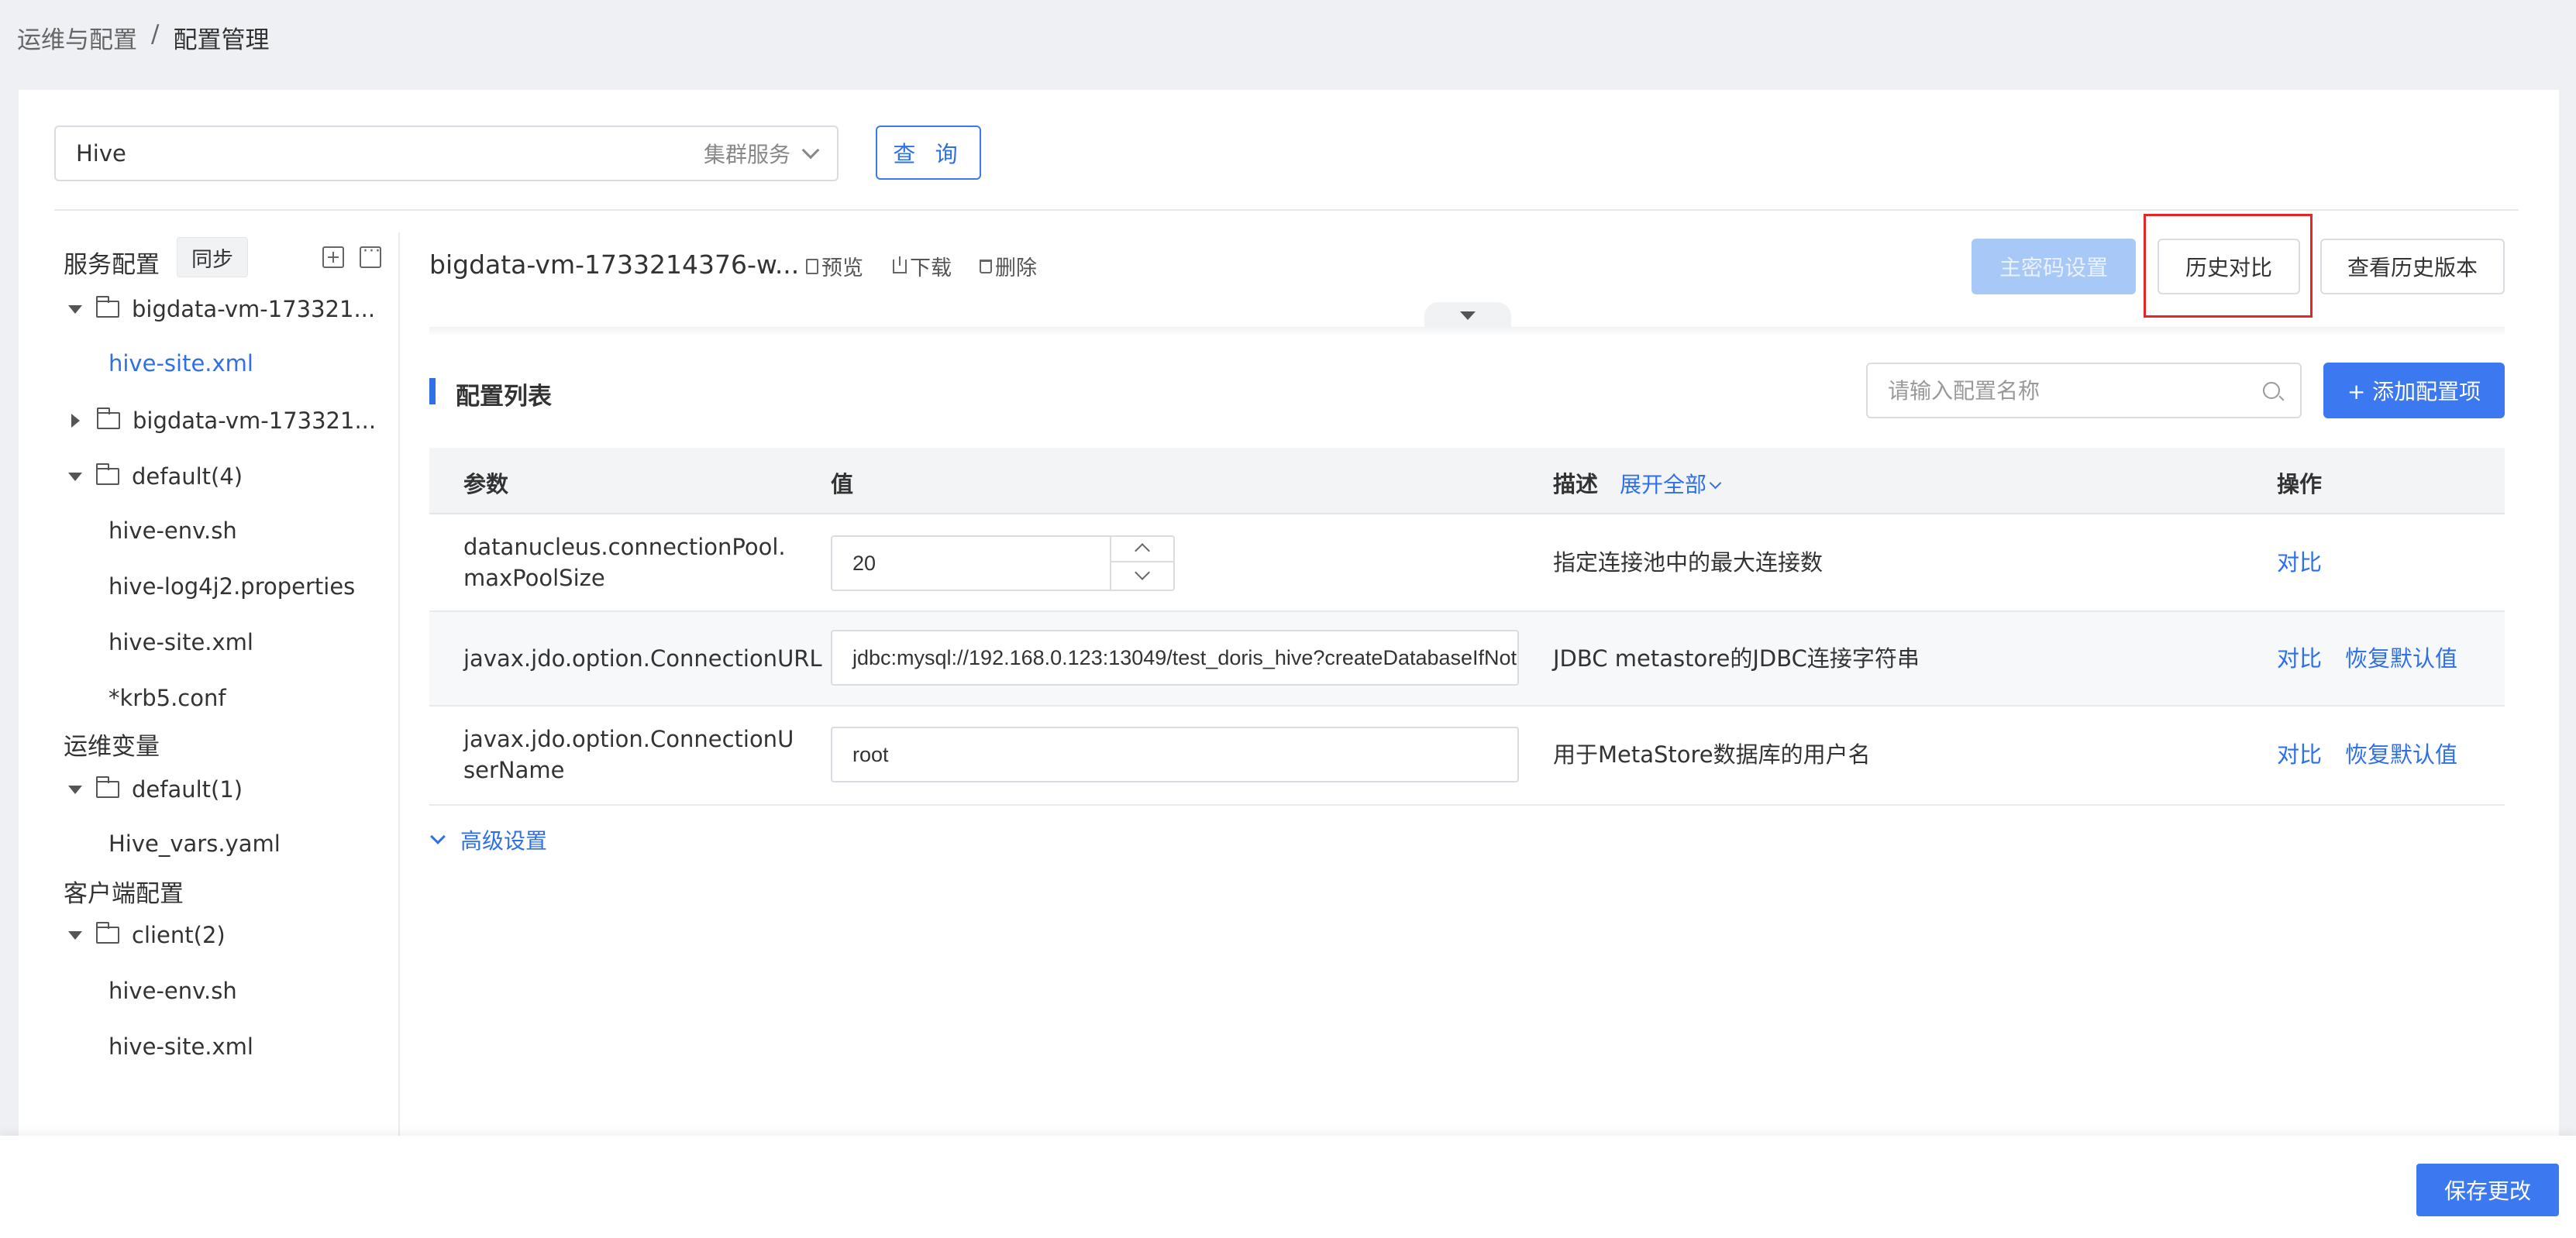  I want to click on cluster-service-select: Hive 集群服务, so click(446, 153).